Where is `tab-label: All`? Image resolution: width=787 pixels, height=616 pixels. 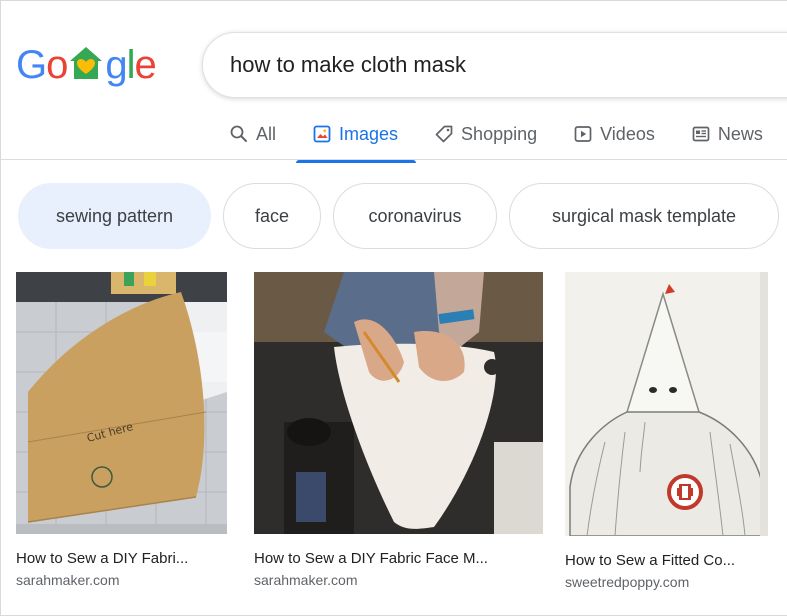 tab-label: All is located at coordinates (266, 133).